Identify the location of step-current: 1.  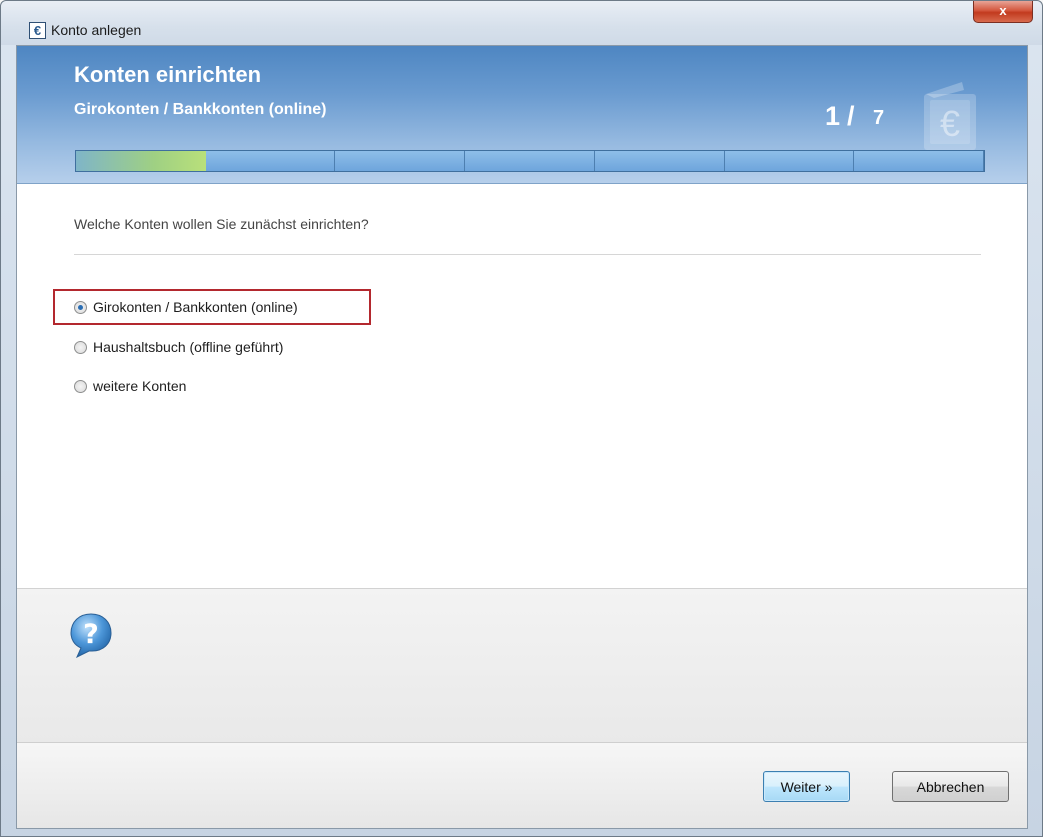
(833, 116).